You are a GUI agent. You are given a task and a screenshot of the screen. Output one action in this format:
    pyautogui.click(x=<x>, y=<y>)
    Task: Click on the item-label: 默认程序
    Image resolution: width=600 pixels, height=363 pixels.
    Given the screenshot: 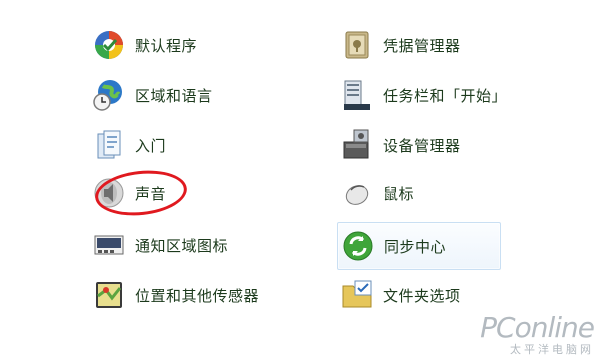 What is the action you would take?
    pyautogui.click(x=166, y=45)
    